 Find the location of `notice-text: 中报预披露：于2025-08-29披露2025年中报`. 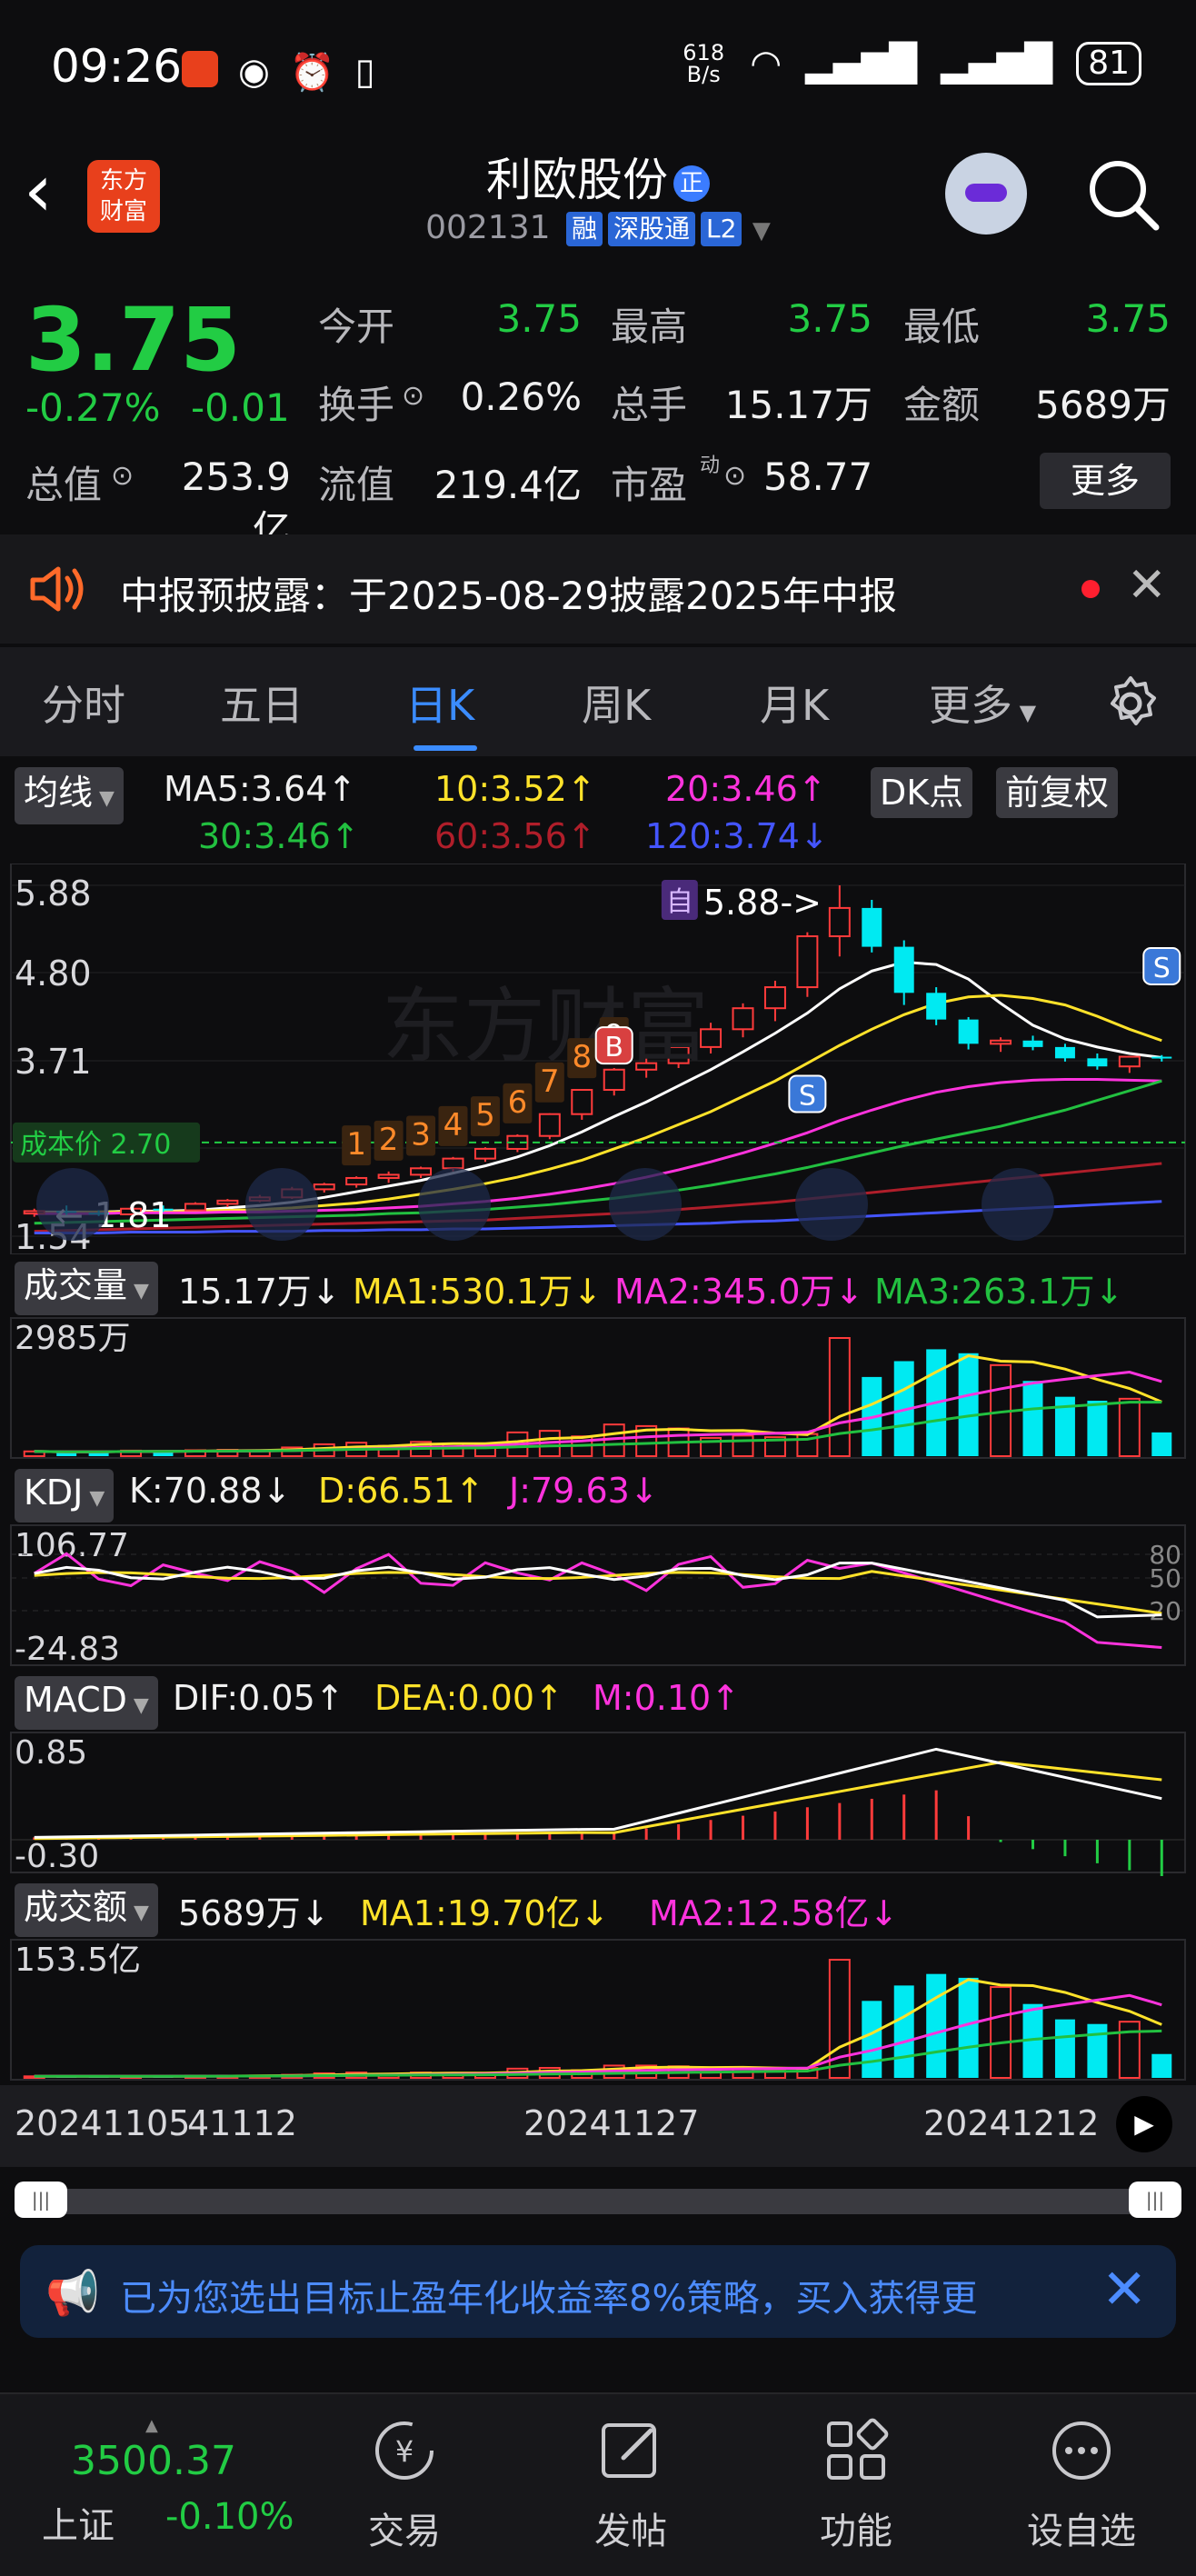

notice-text: 中报预披露：于2025-08-29披露2025年中报 is located at coordinates (508, 596).